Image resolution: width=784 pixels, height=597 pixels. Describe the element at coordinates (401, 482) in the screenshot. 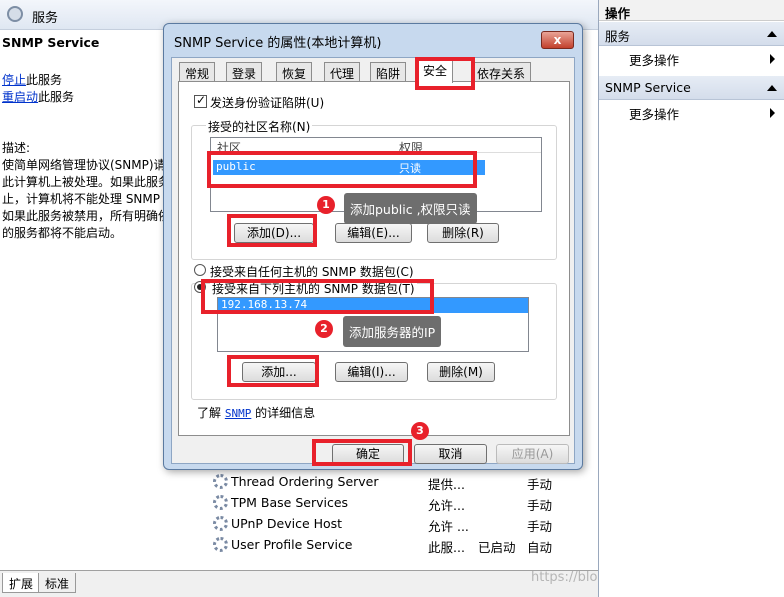

I see `service-row: Thread Ordering Server 提供... 手动` at that location.